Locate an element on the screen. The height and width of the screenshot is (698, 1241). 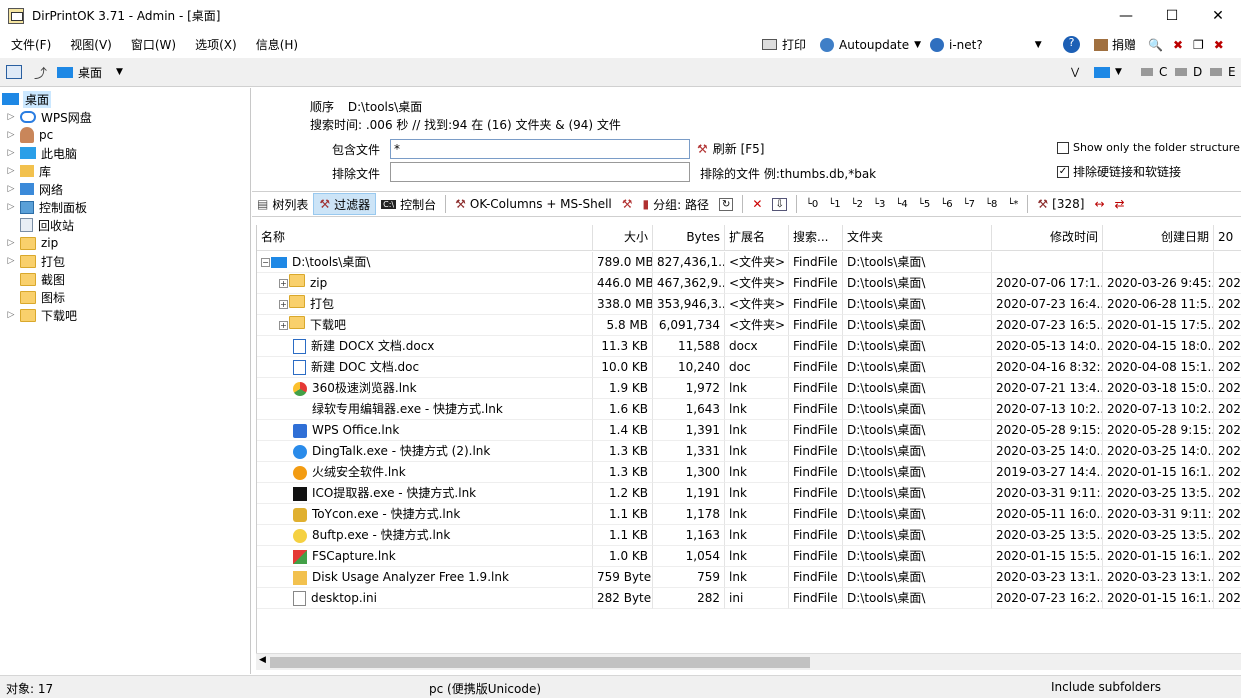
tree-item-recycle-bin: 回收站 is located at coordinates (40, 225).